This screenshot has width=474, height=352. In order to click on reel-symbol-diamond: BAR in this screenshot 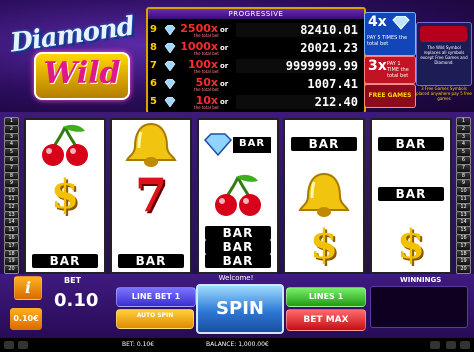, I will do `click(238, 145)`.